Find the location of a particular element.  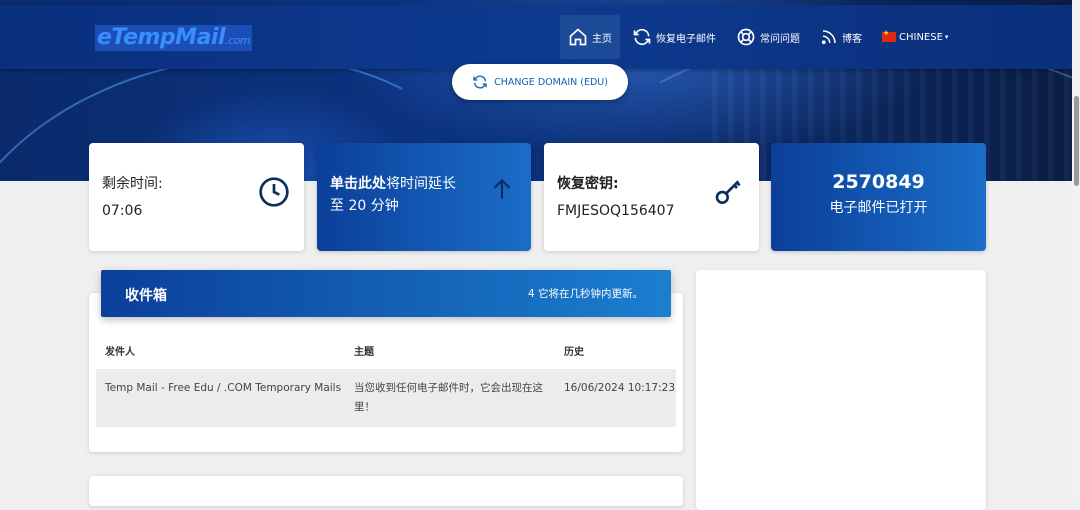

site-logo: eTempMail.com is located at coordinates (174, 38).